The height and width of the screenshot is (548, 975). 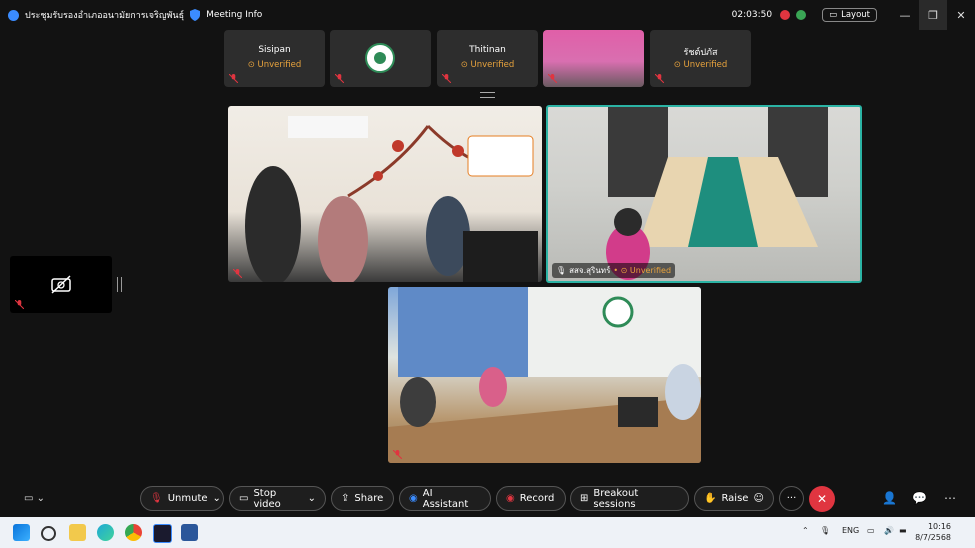 I want to click on mic-on-icon: 🎙, so click(x=561, y=270).